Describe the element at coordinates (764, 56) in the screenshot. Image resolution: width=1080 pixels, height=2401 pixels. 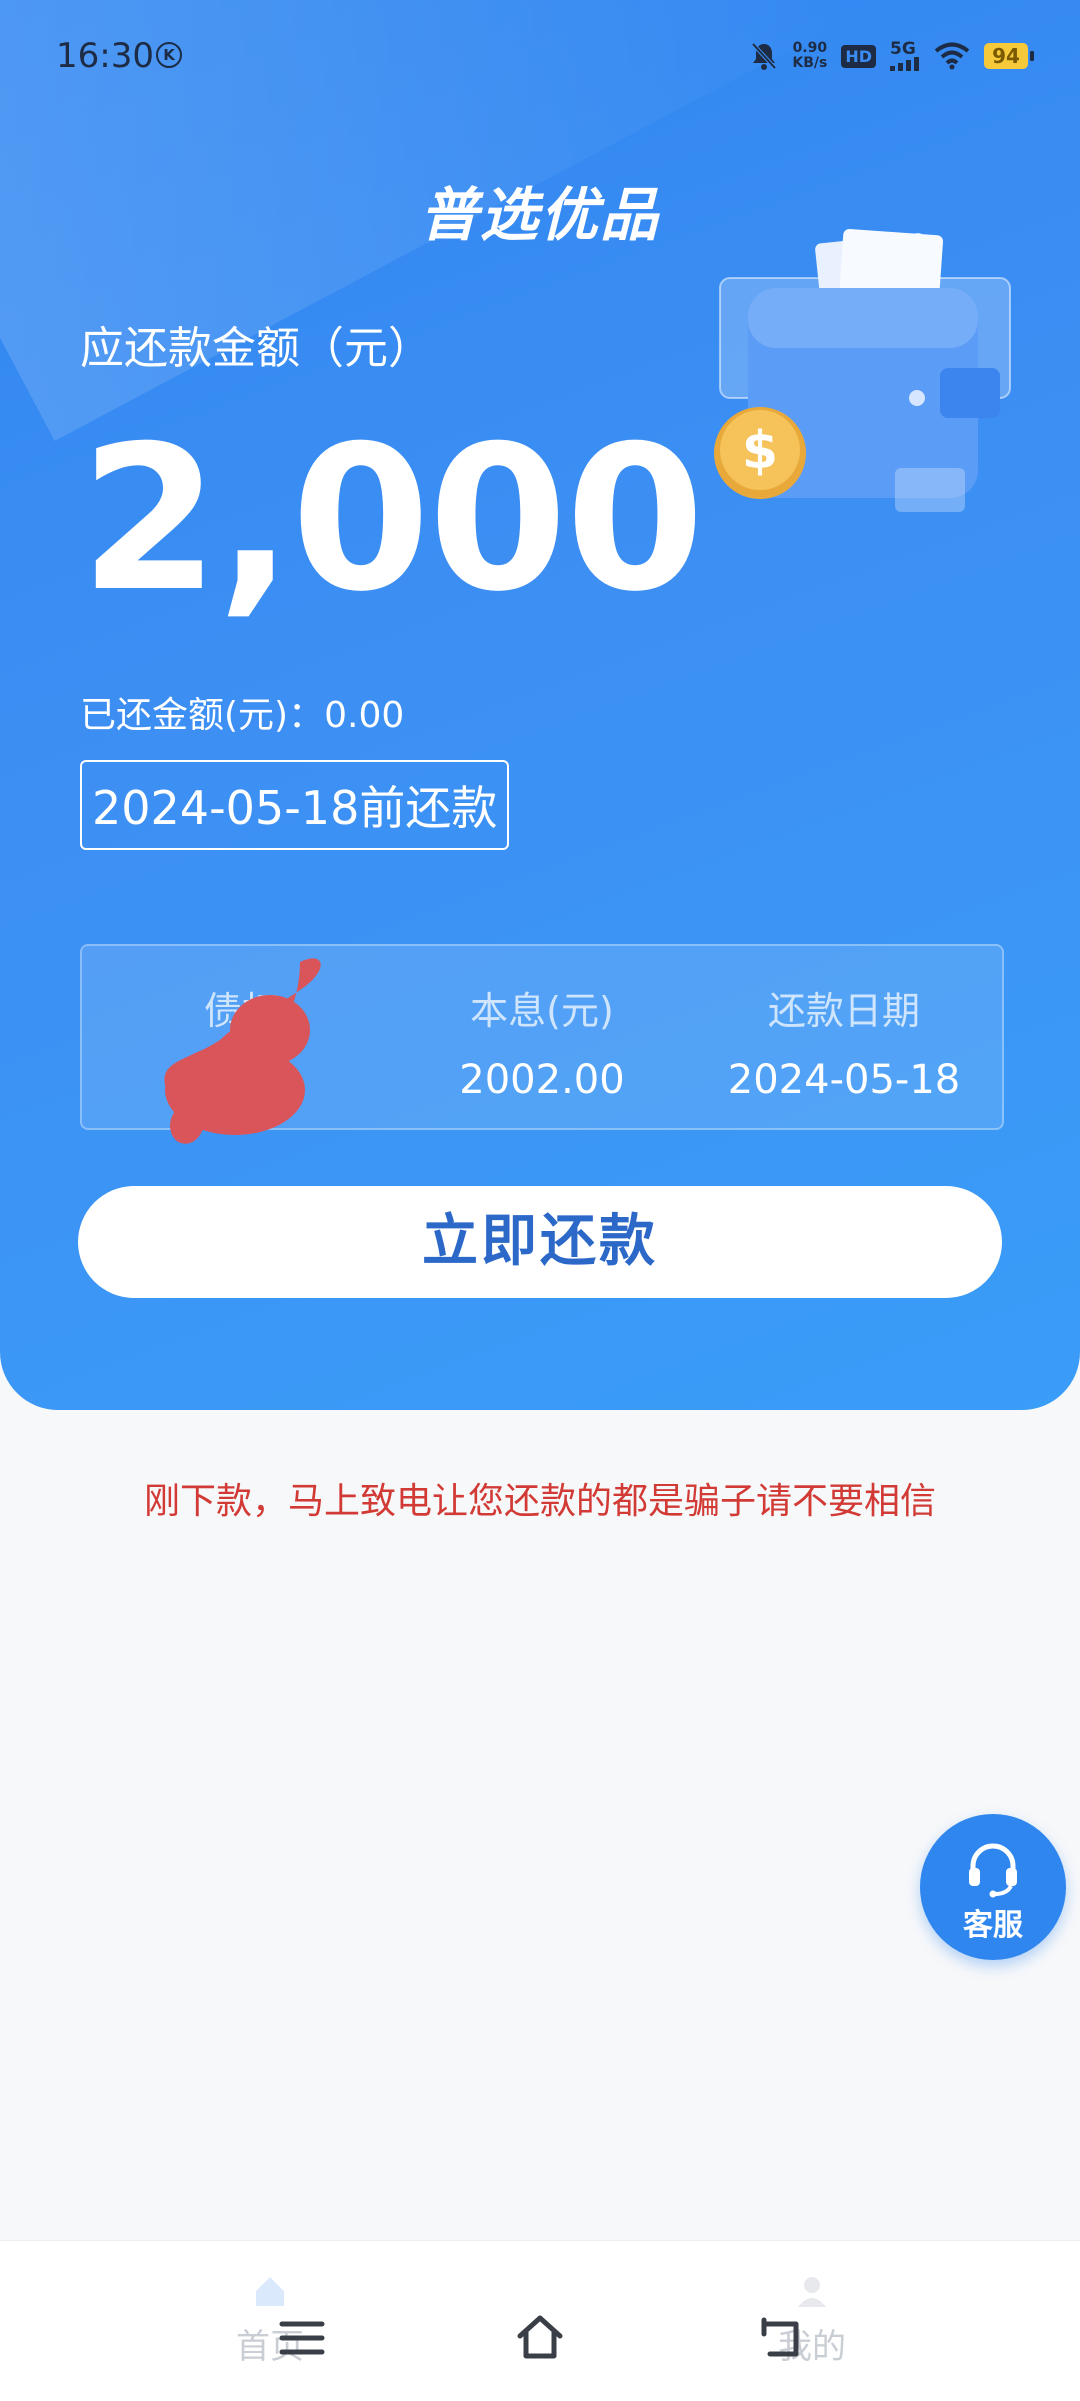
I see `mute-bell-icon` at that location.